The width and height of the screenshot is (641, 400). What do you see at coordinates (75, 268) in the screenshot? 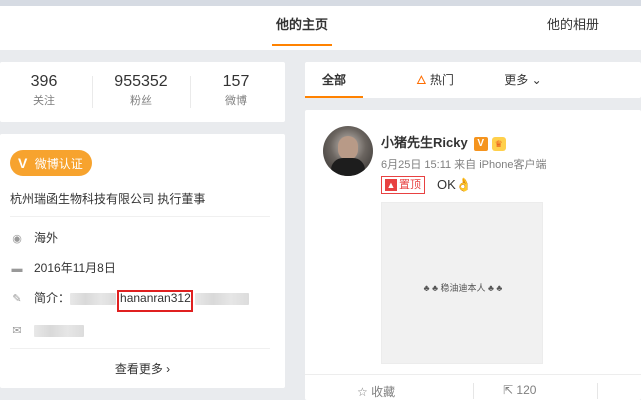
I see `birthday-value: 2016年11月8日` at bounding box center [75, 268].